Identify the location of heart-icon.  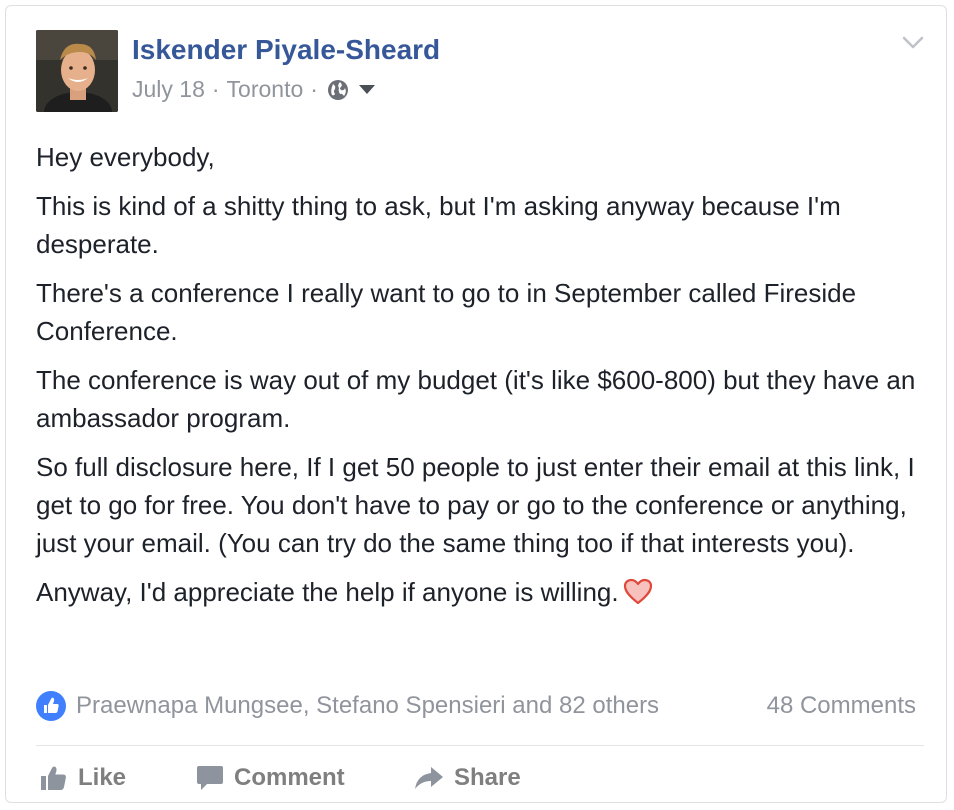
(637, 591).